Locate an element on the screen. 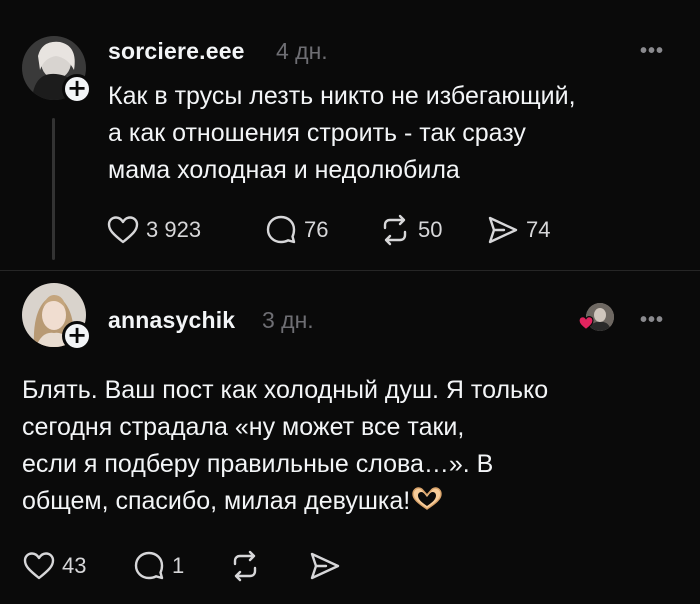  author-username: sorciere.eee is located at coordinates (176, 51).